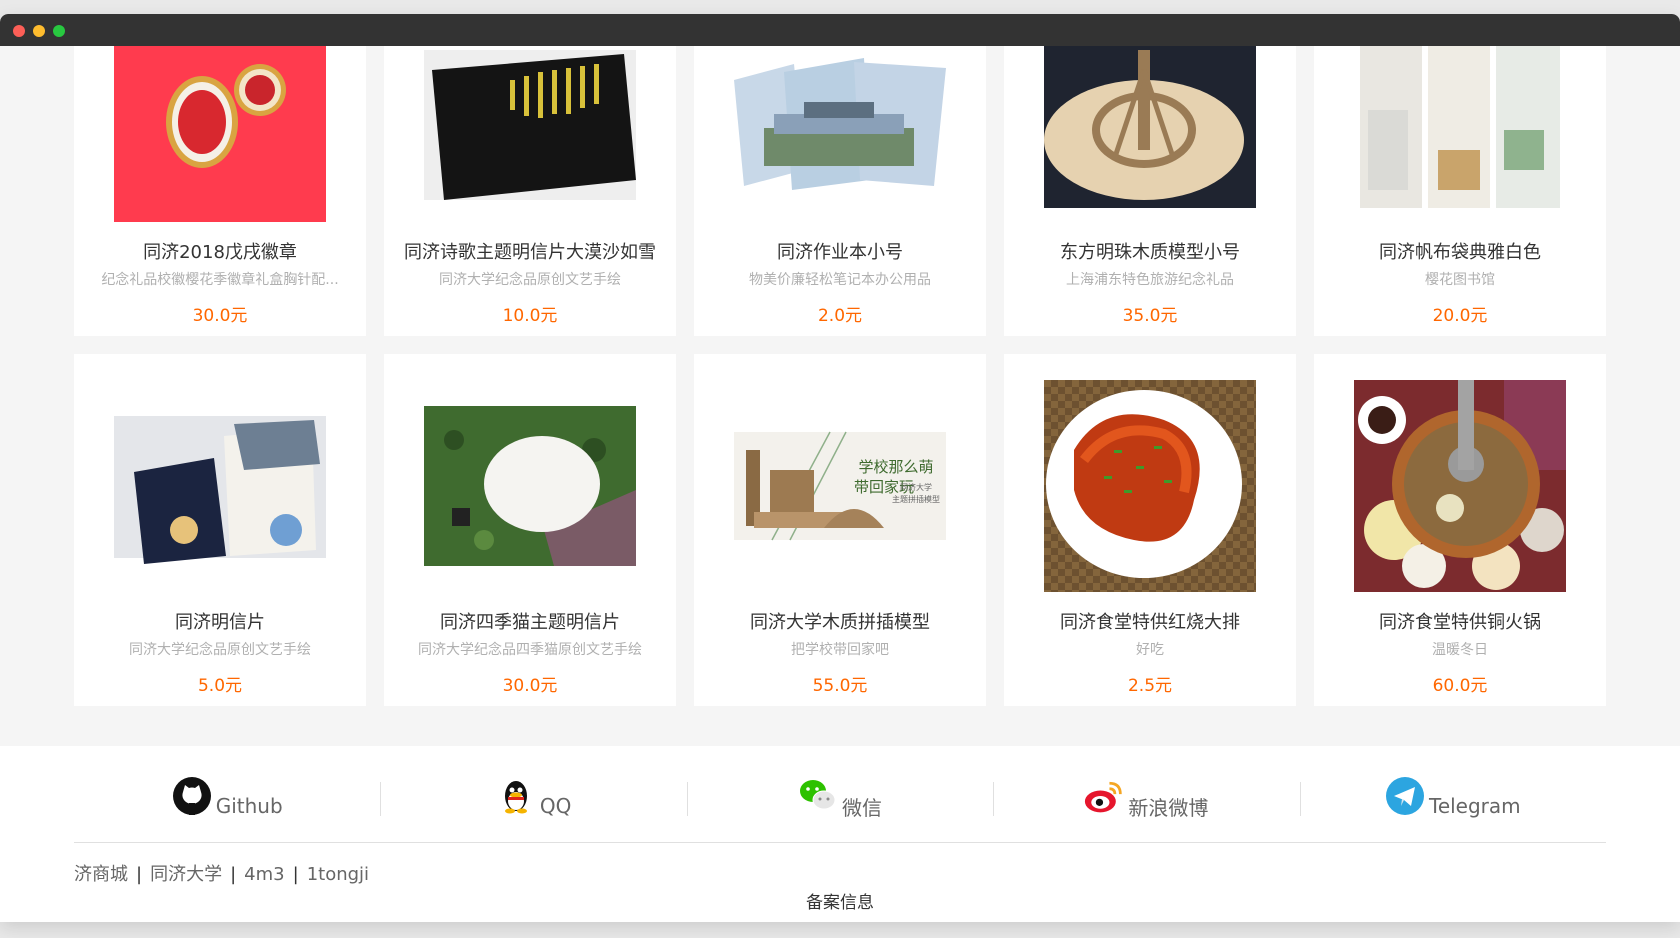 The width and height of the screenshot is (1680, 938). Describe the element at coordinates (1405, 796) in the screenshot. I see `telegram-icon` at that location.